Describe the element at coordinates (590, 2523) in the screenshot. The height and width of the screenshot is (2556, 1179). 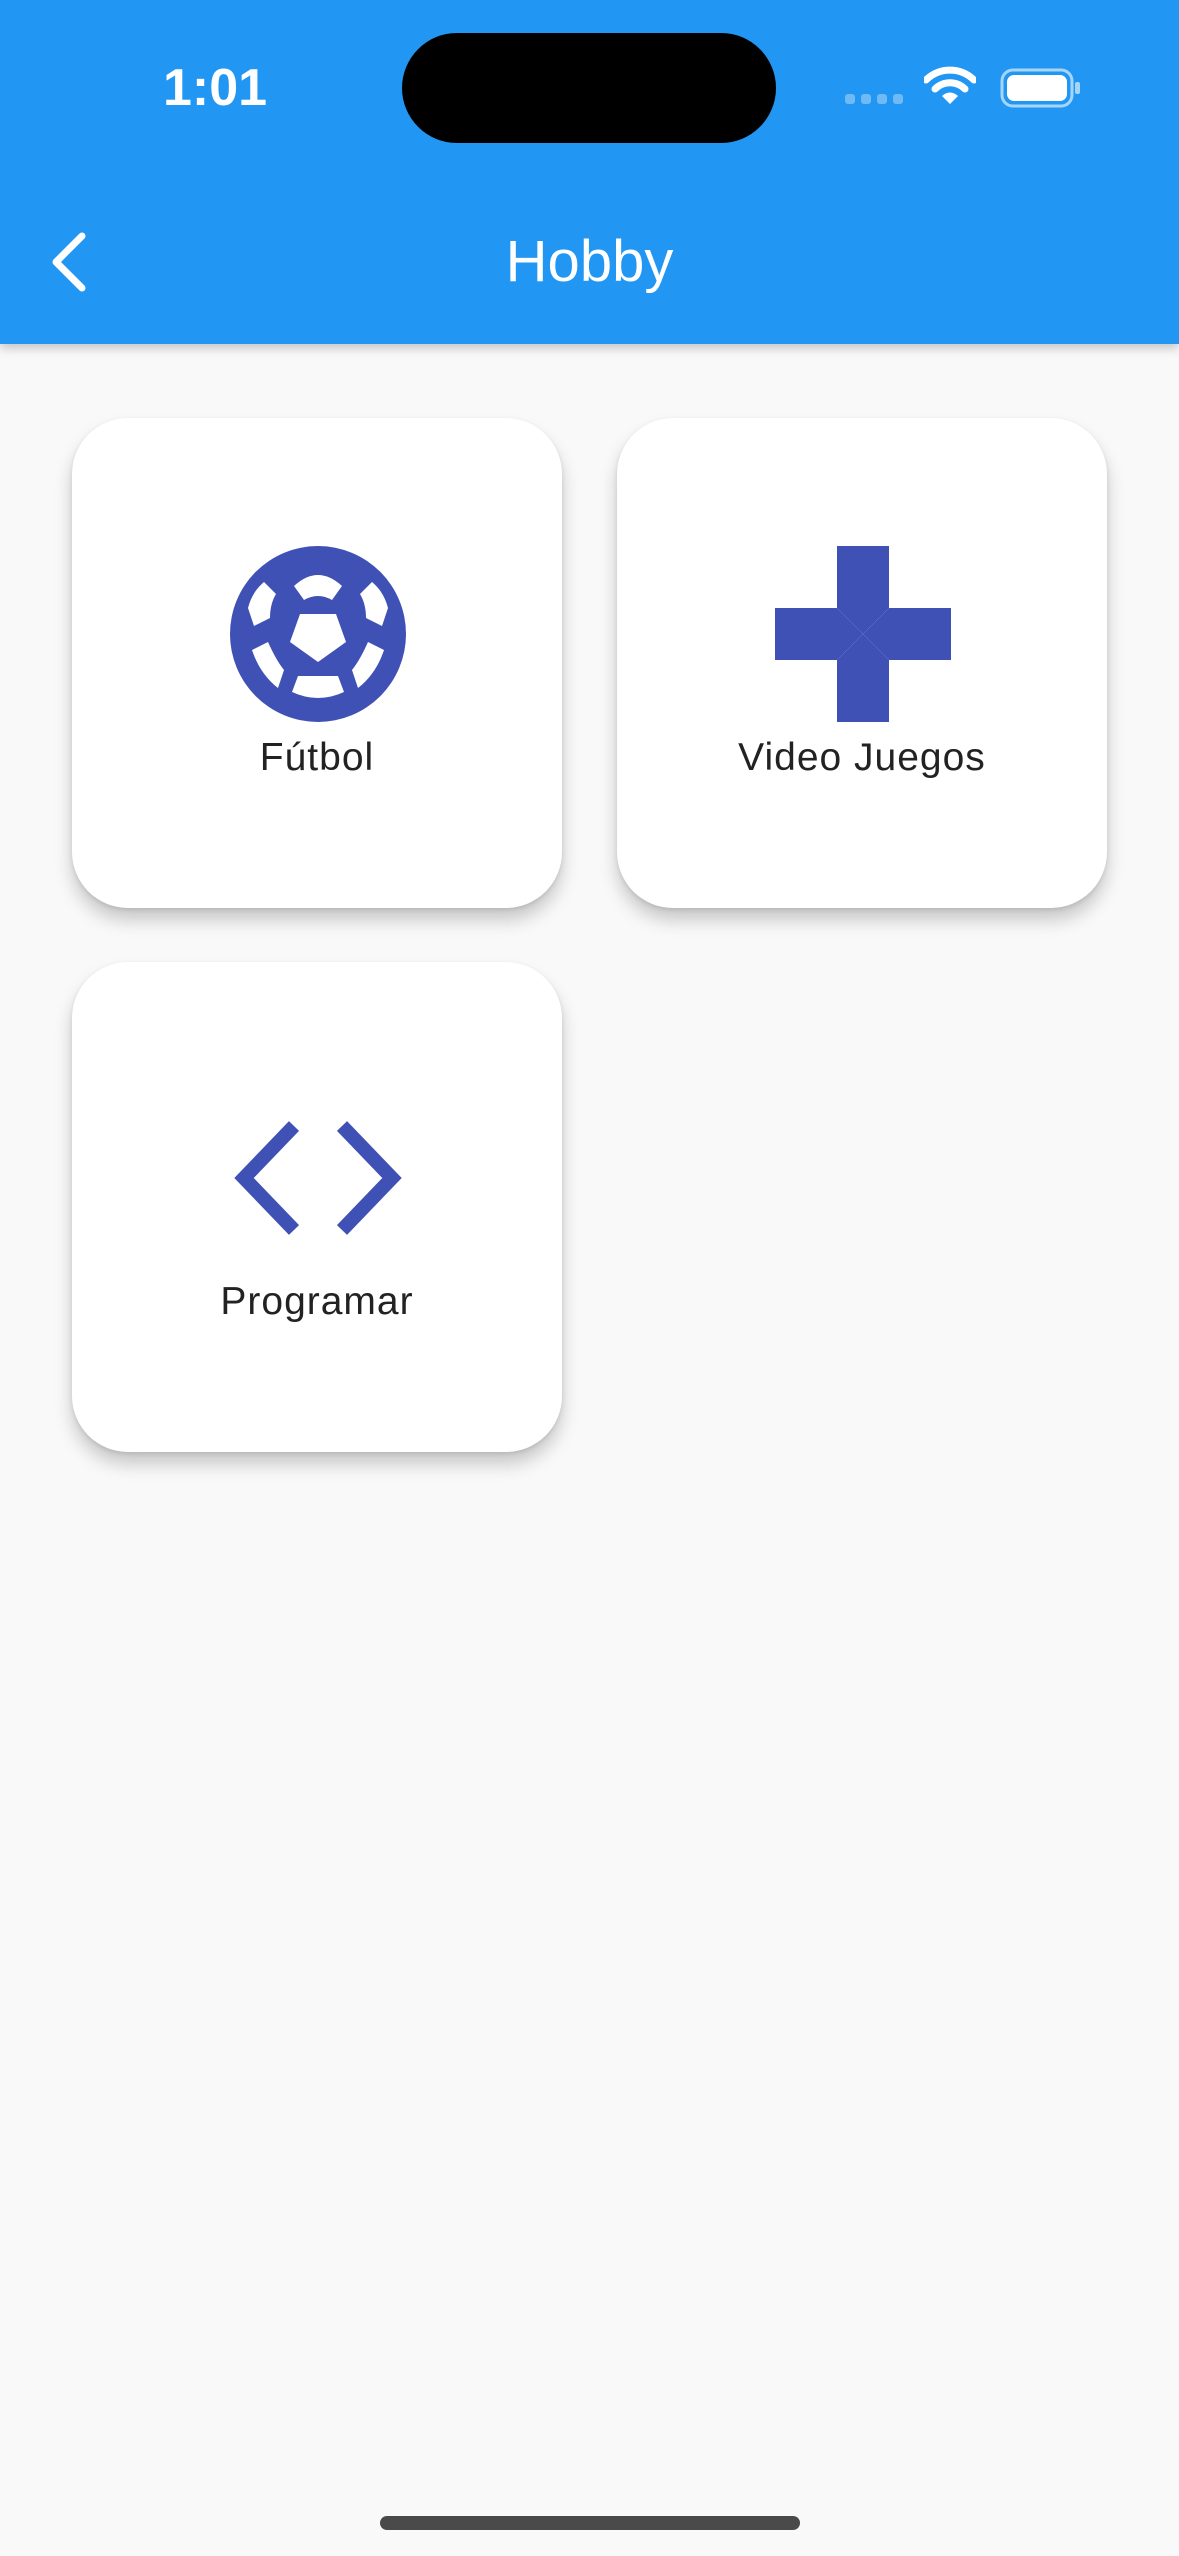
I see `home-indicator` at that location.